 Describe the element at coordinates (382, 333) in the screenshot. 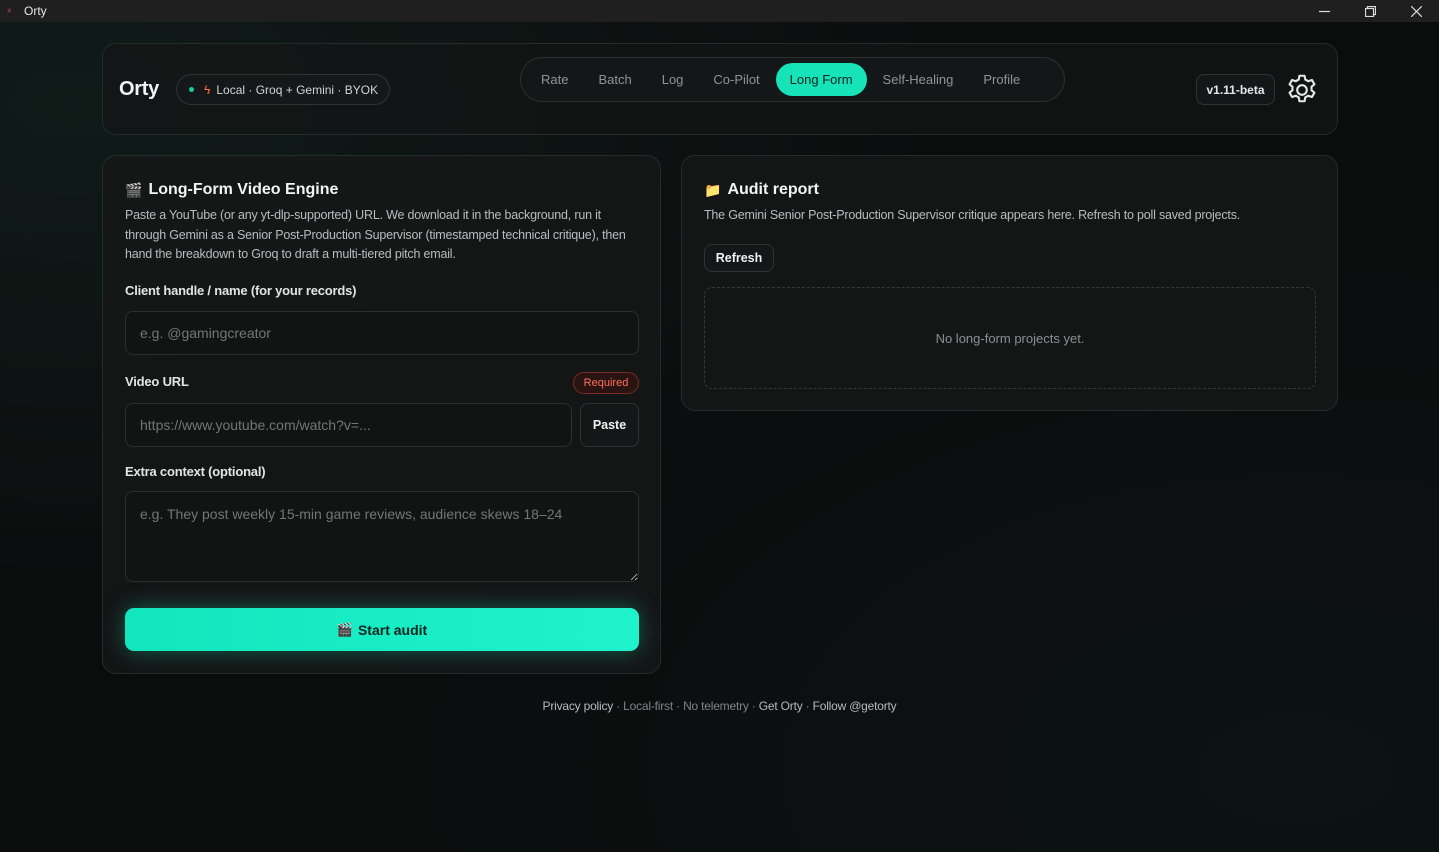

I see `client-handle-input` at that location.